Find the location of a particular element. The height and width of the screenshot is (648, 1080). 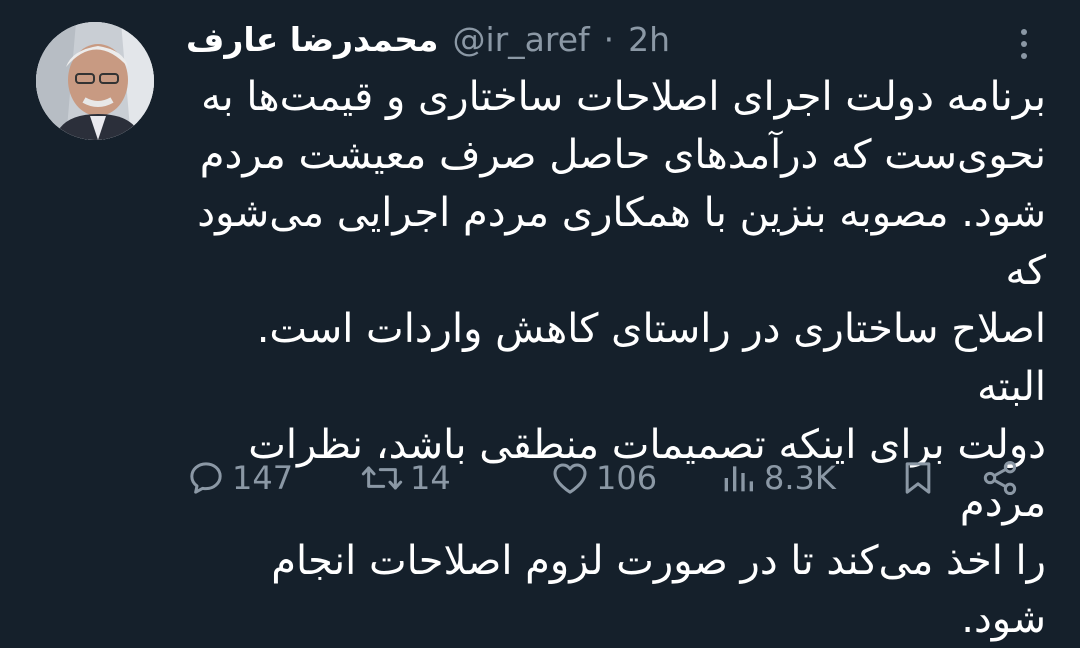

avatar is located at coordinates (95, 81).